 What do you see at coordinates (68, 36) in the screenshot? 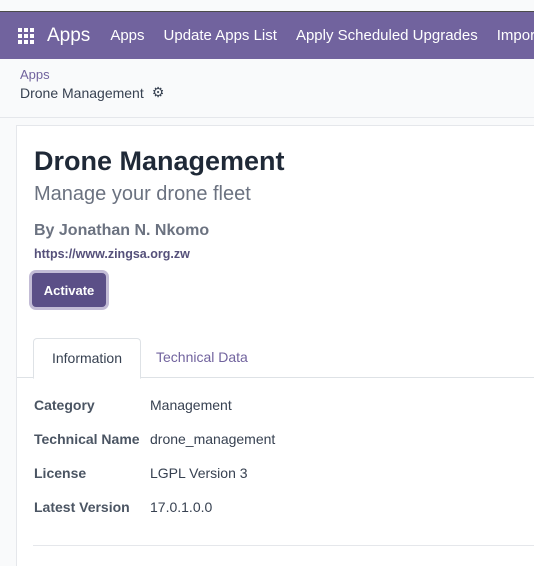
I see `navbar-brand: Apps` at bounding box center [68, 36].